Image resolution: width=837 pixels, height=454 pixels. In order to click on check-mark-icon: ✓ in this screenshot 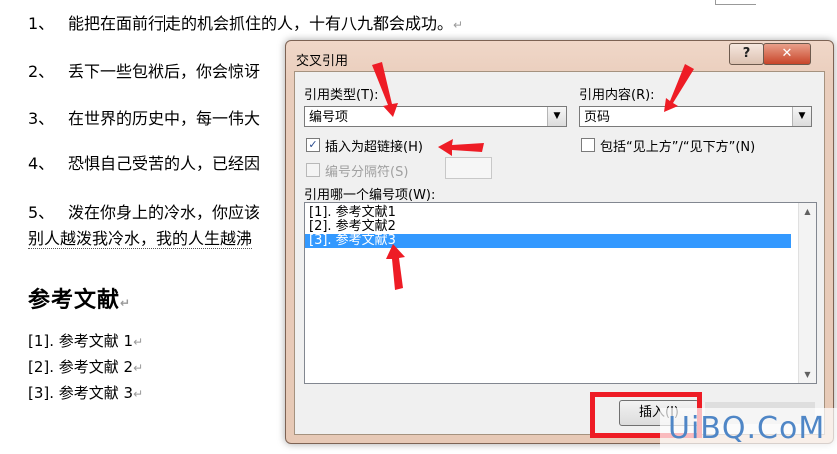, I will do `click(313, 144)`.